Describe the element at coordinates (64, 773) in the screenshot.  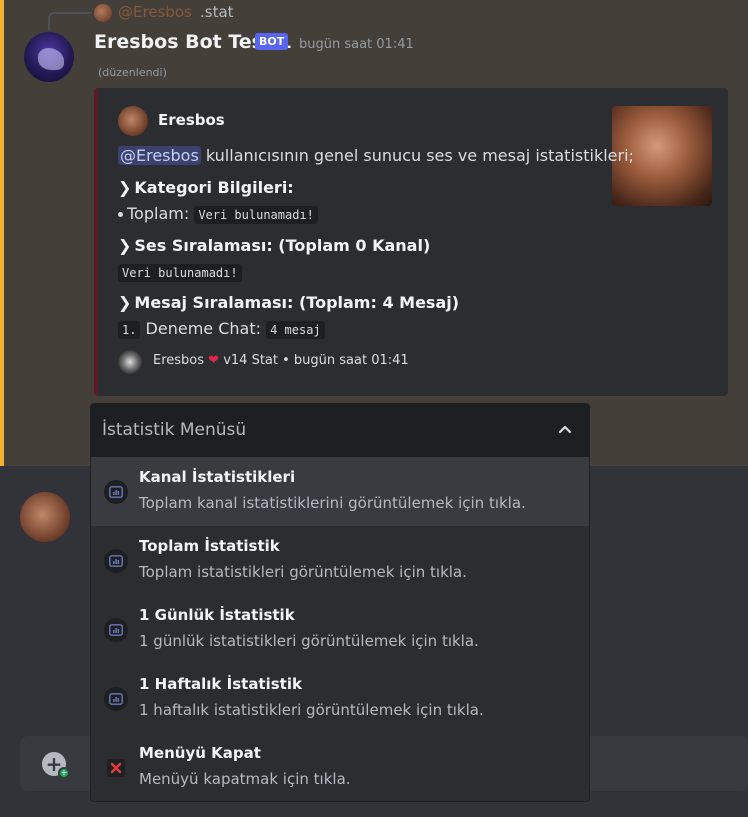
I see `plus-badge-icon: +` at that location.